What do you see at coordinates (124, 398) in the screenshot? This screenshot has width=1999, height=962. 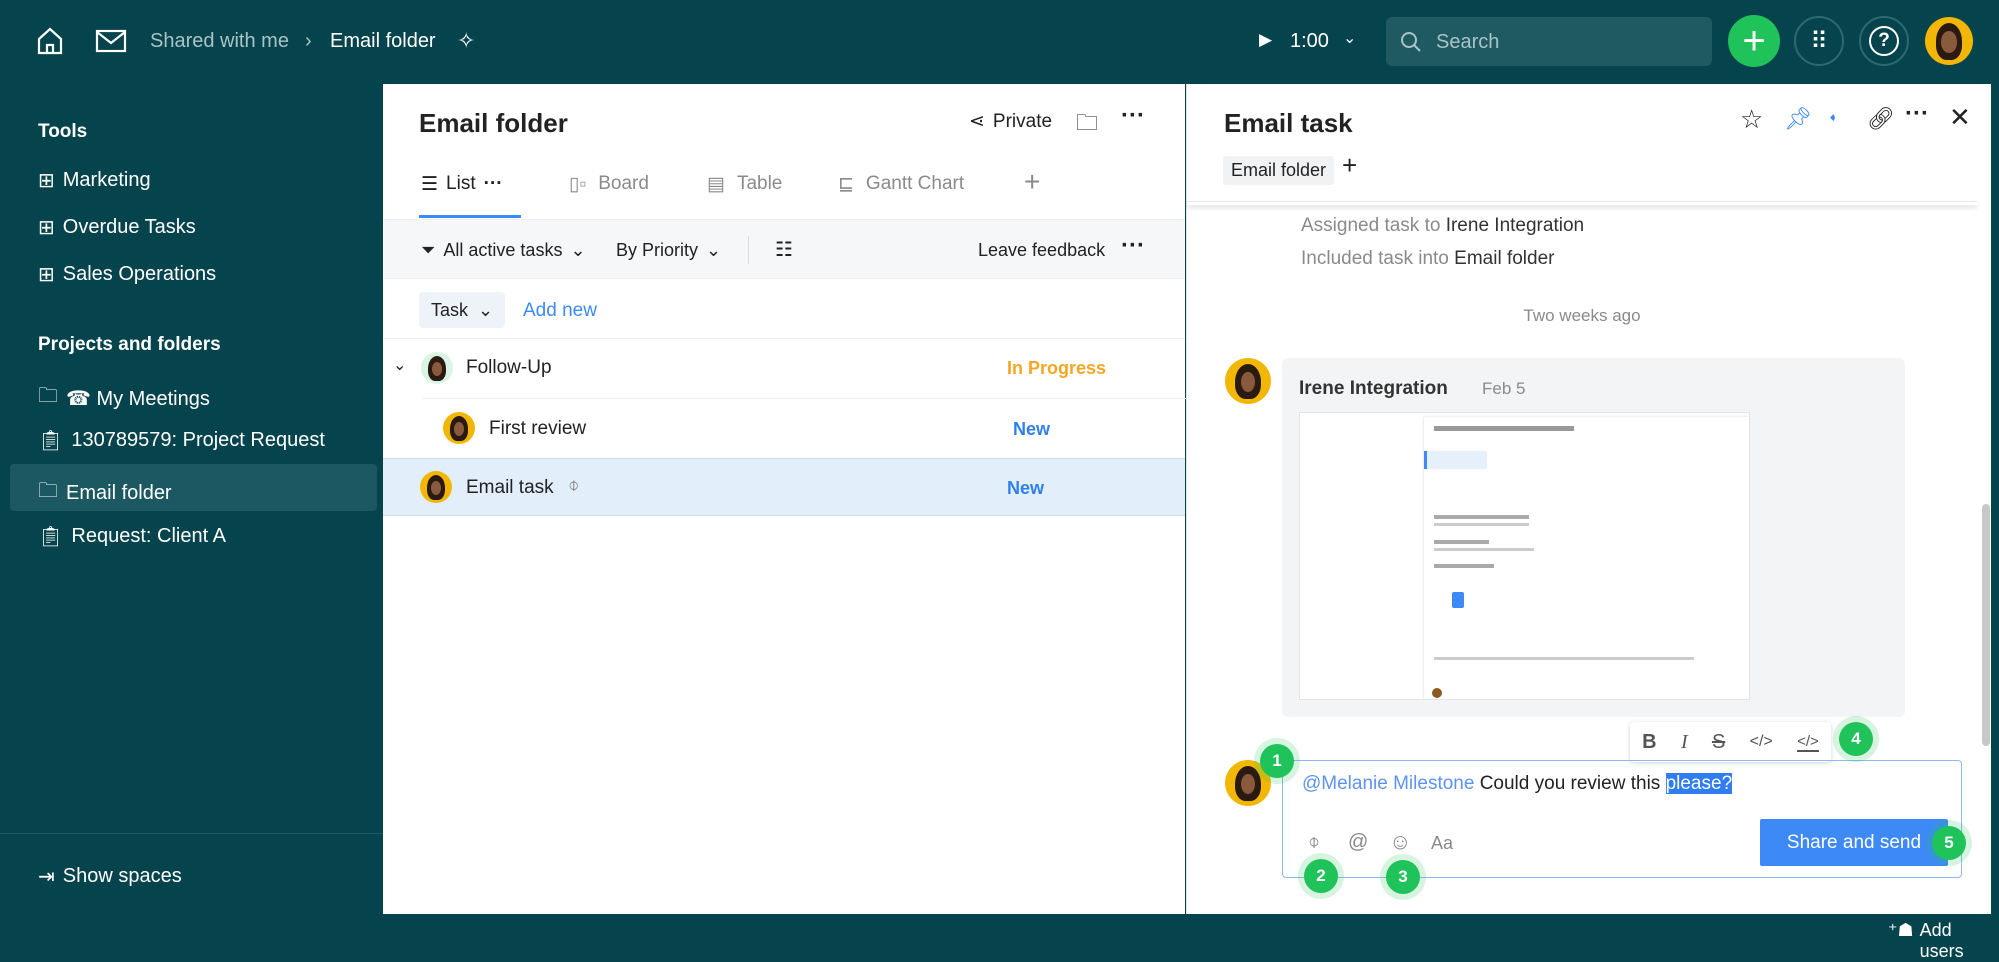 I see `sidebar-item-my-meetings: 🗀 ☎ My Meetings` at bounding box center [124, 398].